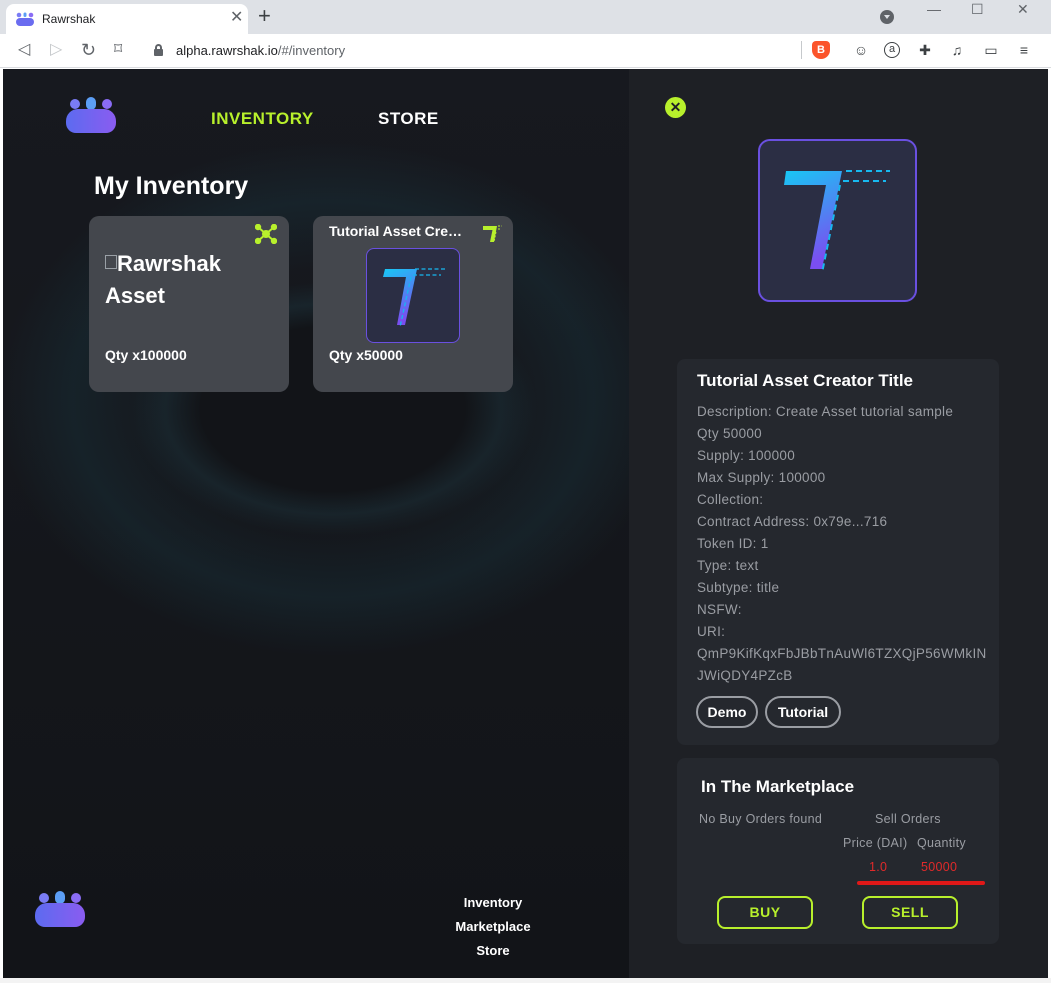 Image resolution: width=1051 pixels, height=983 pixels. I want to click on asset-title: Tutorial Asset Creator Title, so click(805, 380).